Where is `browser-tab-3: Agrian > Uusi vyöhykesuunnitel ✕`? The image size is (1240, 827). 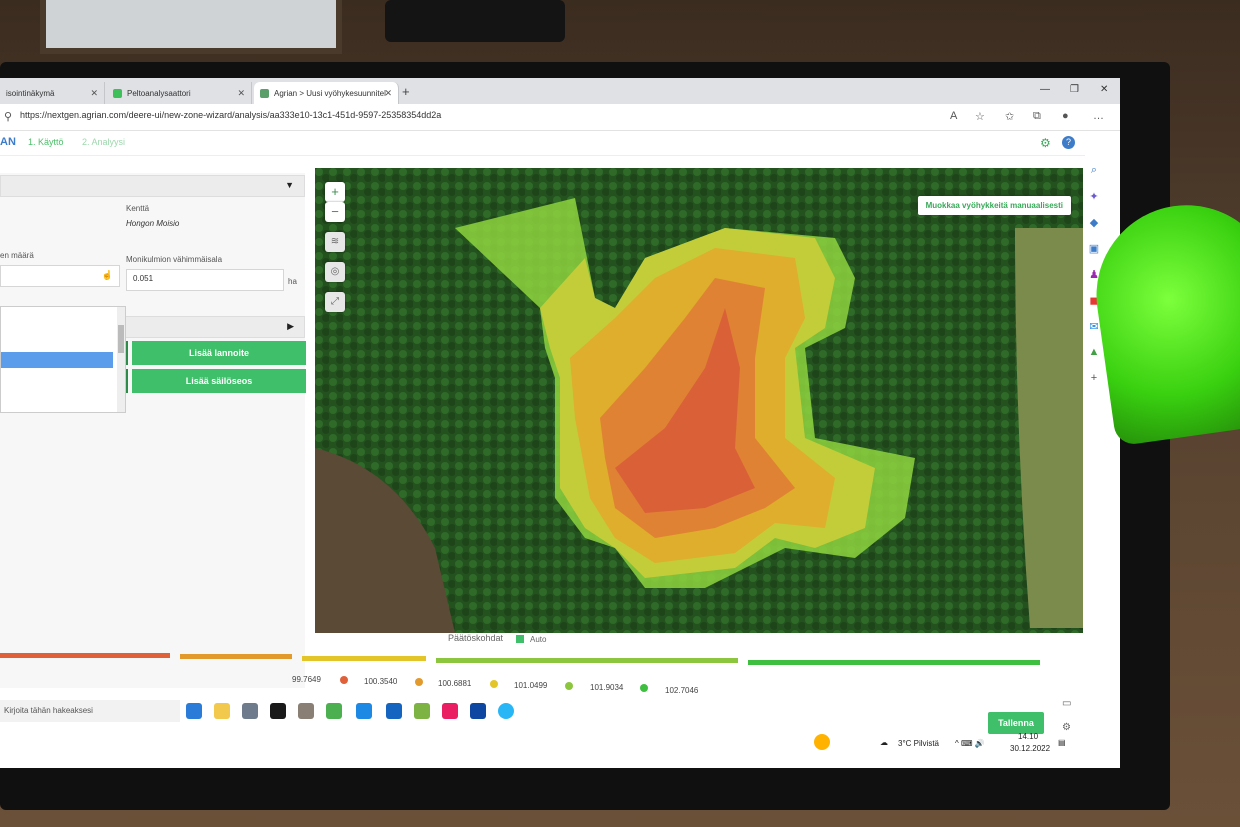
browser-tab-3: Agrian > Uusi vyöhykesuunnitel ✕ is located at coordinates (326, 93).